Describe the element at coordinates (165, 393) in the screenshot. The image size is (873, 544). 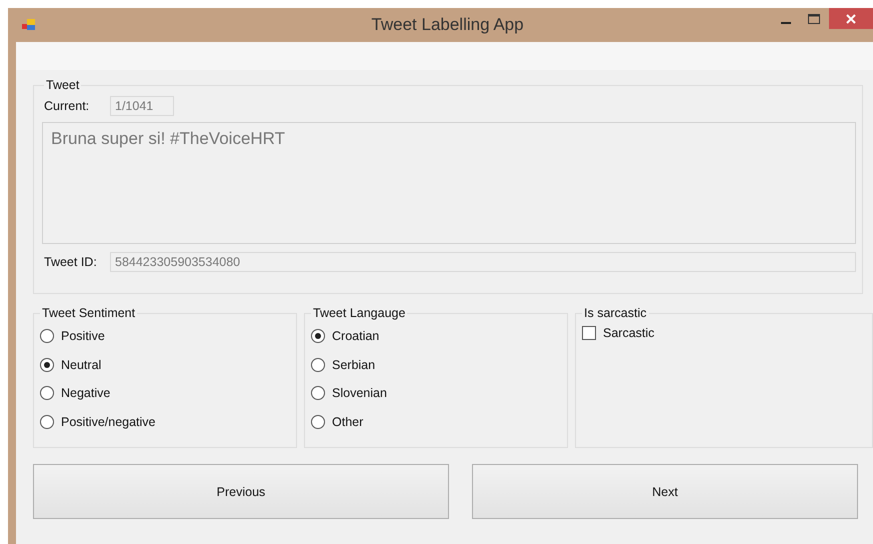
I see `radio-option: Negative` at that location.